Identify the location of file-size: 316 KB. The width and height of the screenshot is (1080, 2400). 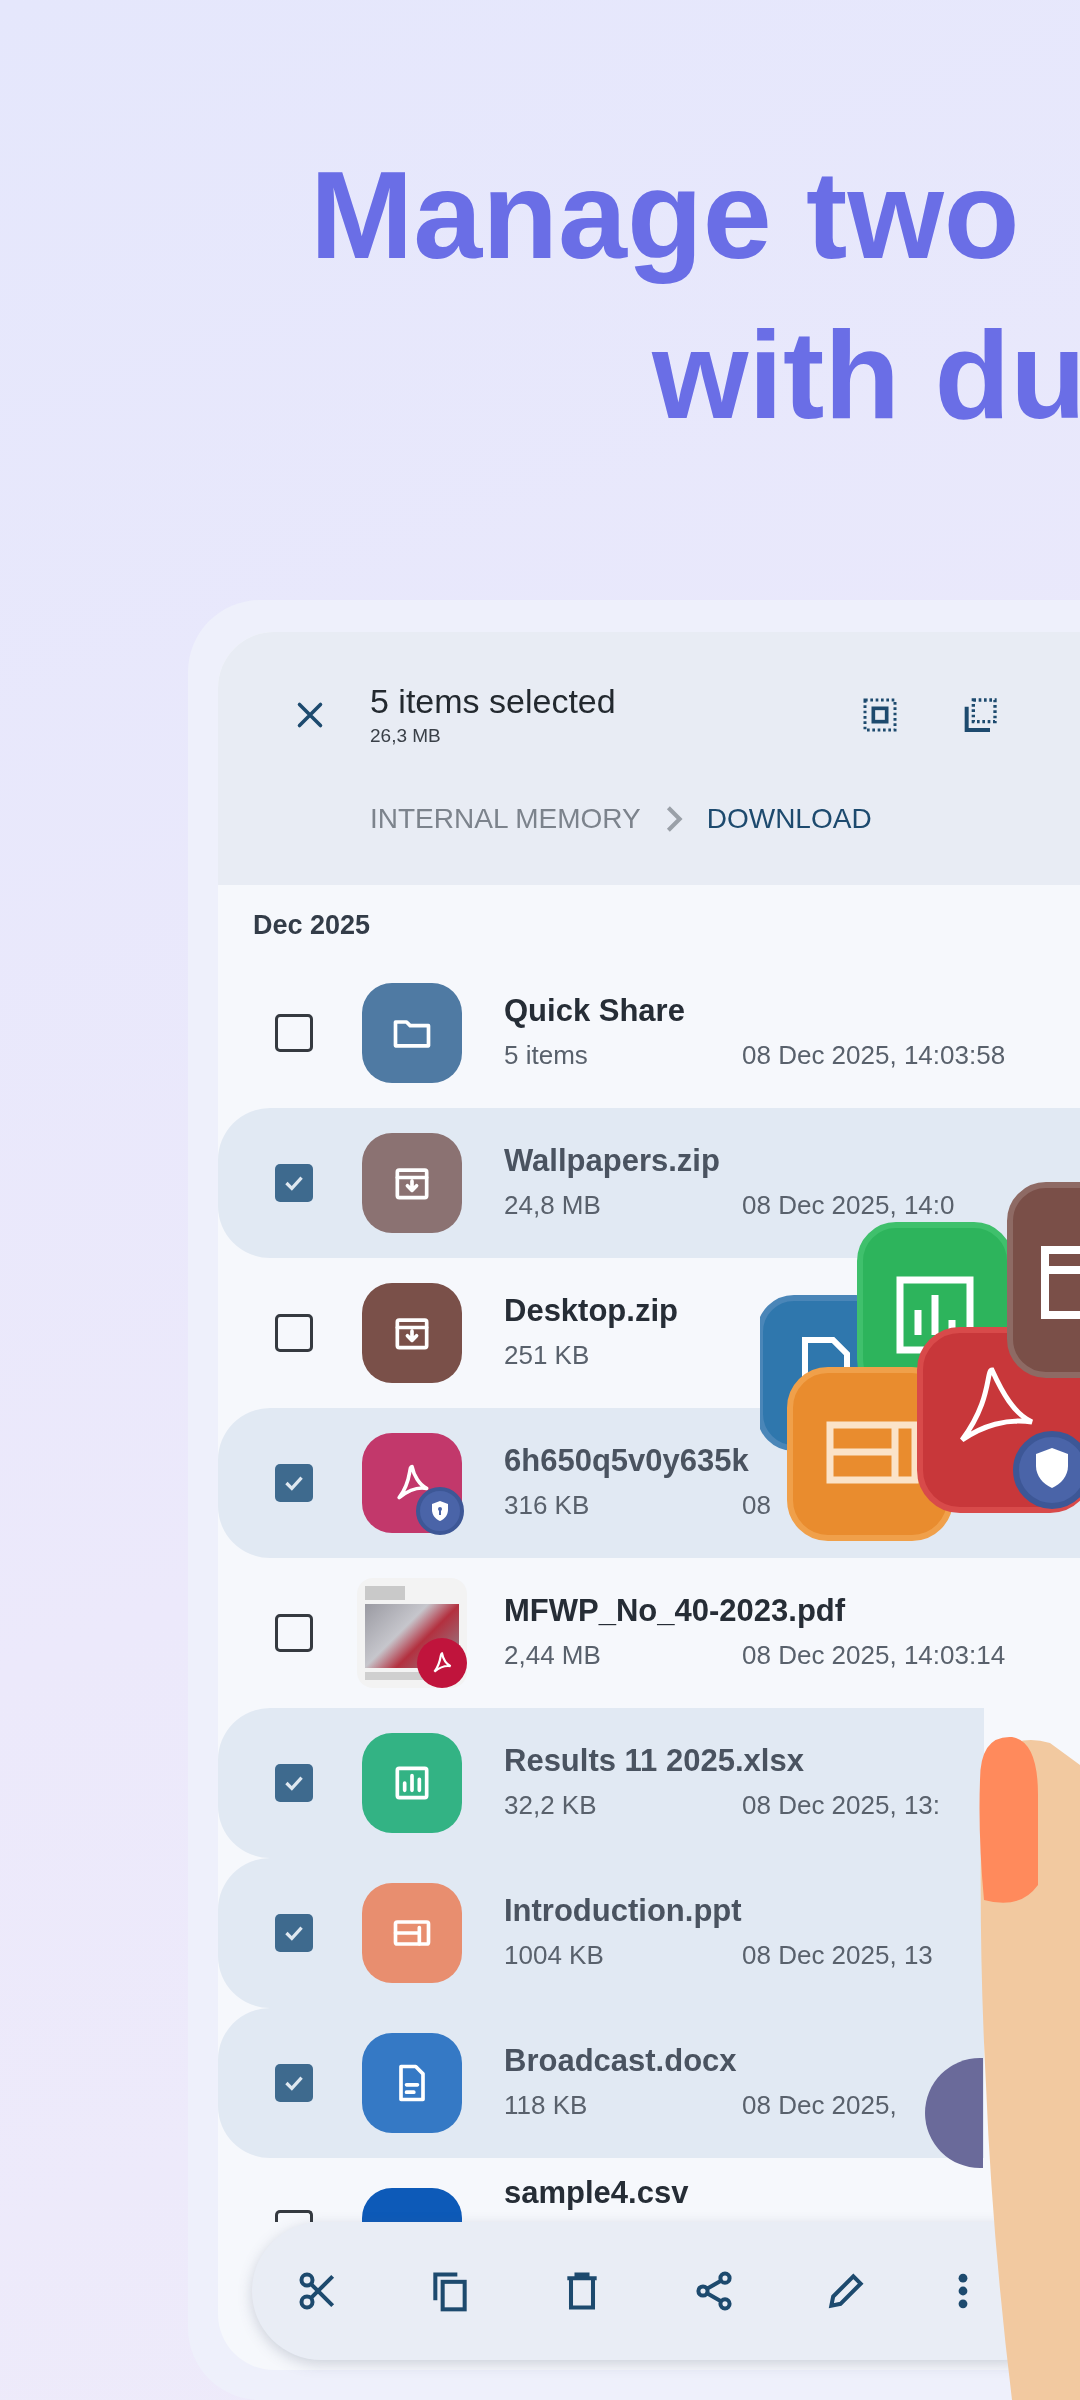
(547, 1505).